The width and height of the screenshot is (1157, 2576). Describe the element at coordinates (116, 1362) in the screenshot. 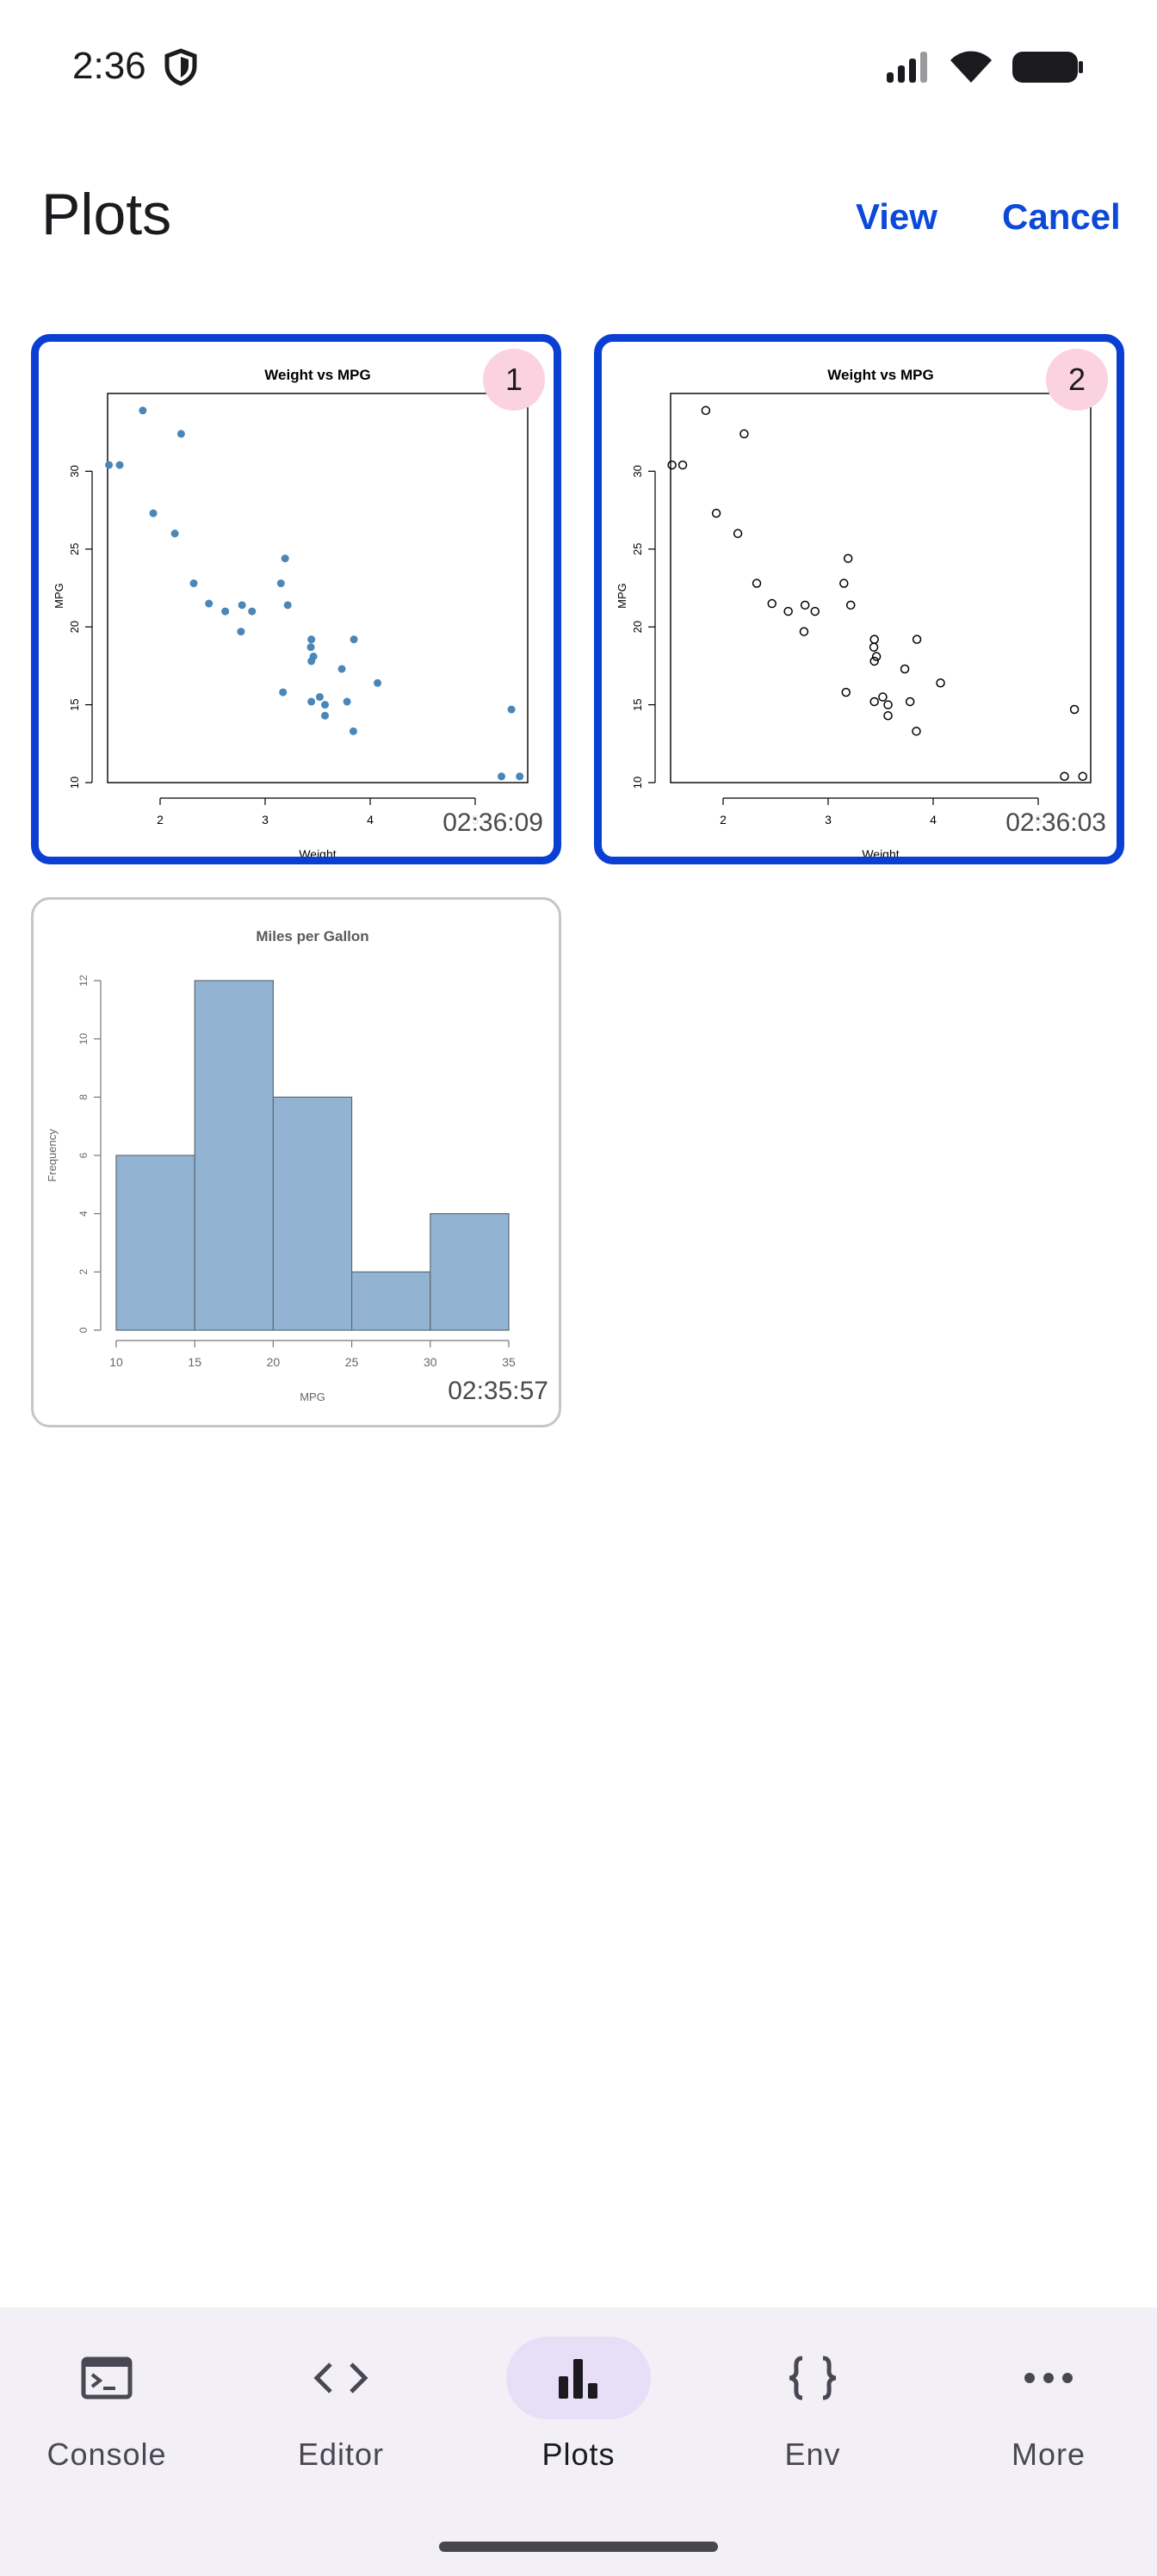

I see `x-tick-label: 10` at that location.